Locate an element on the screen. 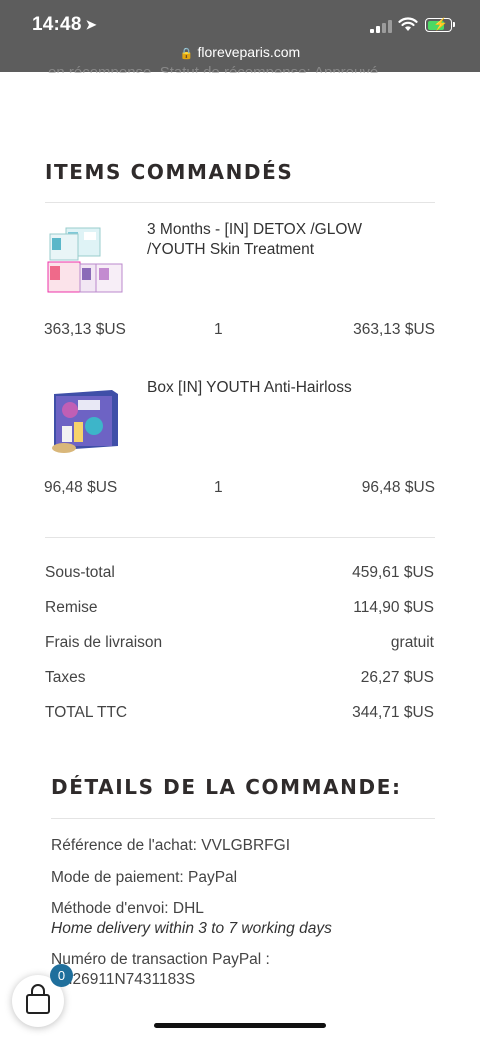 This screenshot has width=480, height=1039. items-section-title: ITEMS COMMANDÉS is located at coordinates (169, 172).